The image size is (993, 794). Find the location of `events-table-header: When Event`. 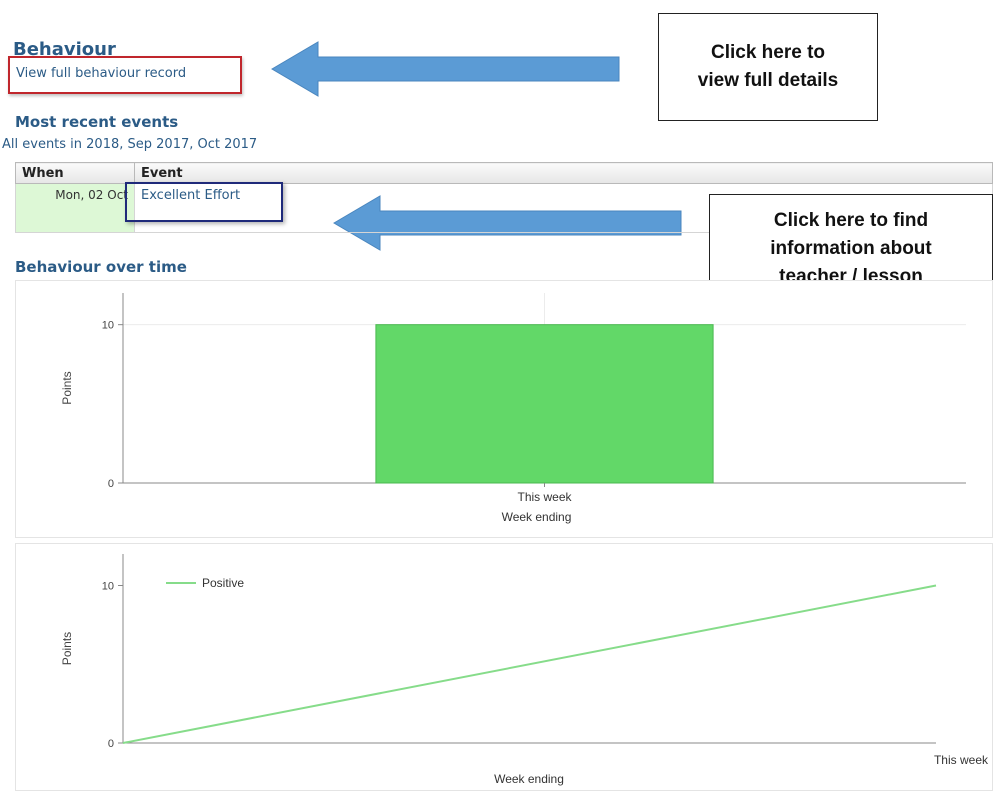

events-table-header: When Event is located at coordinates (504, 173).